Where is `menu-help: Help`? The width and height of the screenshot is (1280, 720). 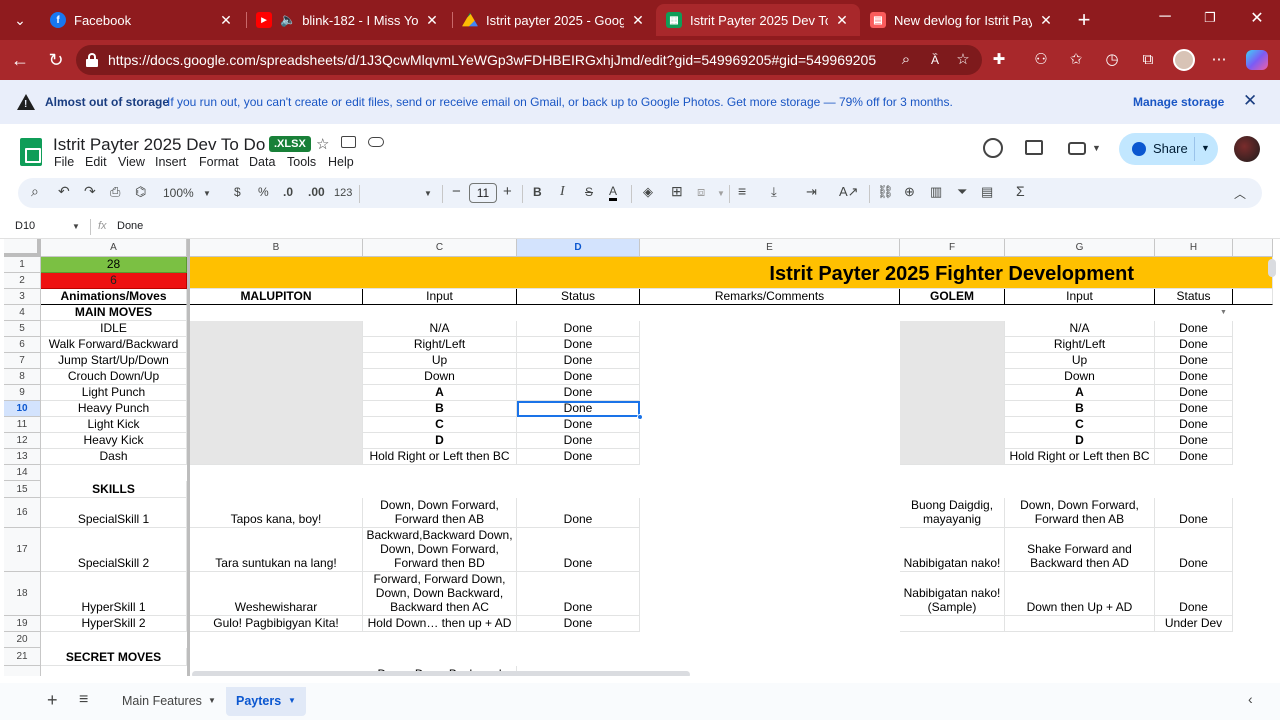
menu-help: Help is located at coordinates (341, 162).